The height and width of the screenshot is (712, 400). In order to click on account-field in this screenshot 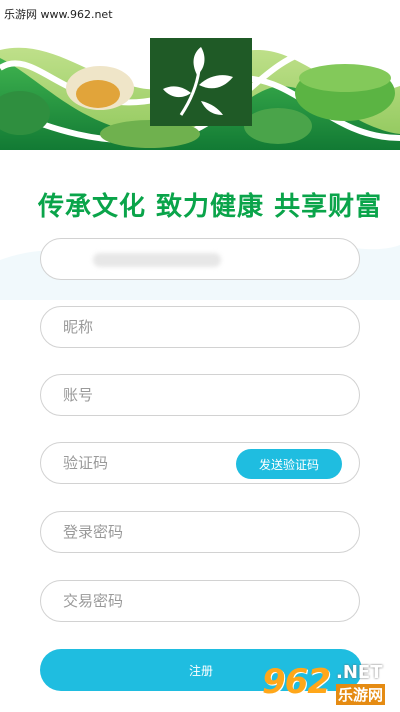, I will do `click(200, 395)`.